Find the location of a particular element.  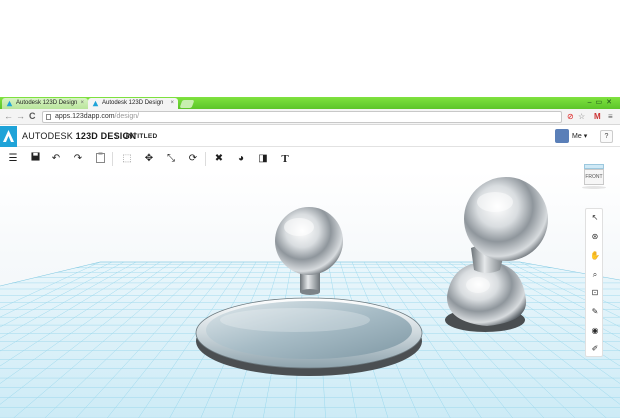

chevron-down-icon: ▾ is located at coordinates (585, 136).